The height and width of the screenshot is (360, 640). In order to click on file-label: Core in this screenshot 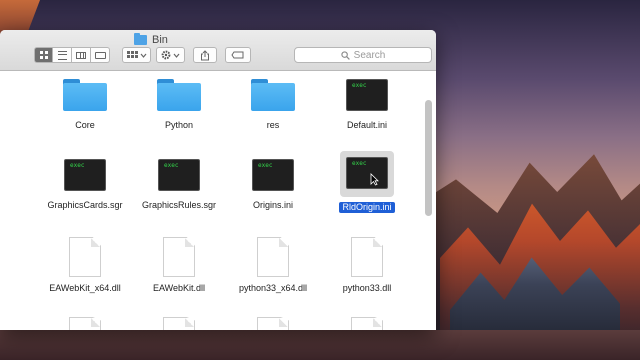, I will do `click(85, 125)`.